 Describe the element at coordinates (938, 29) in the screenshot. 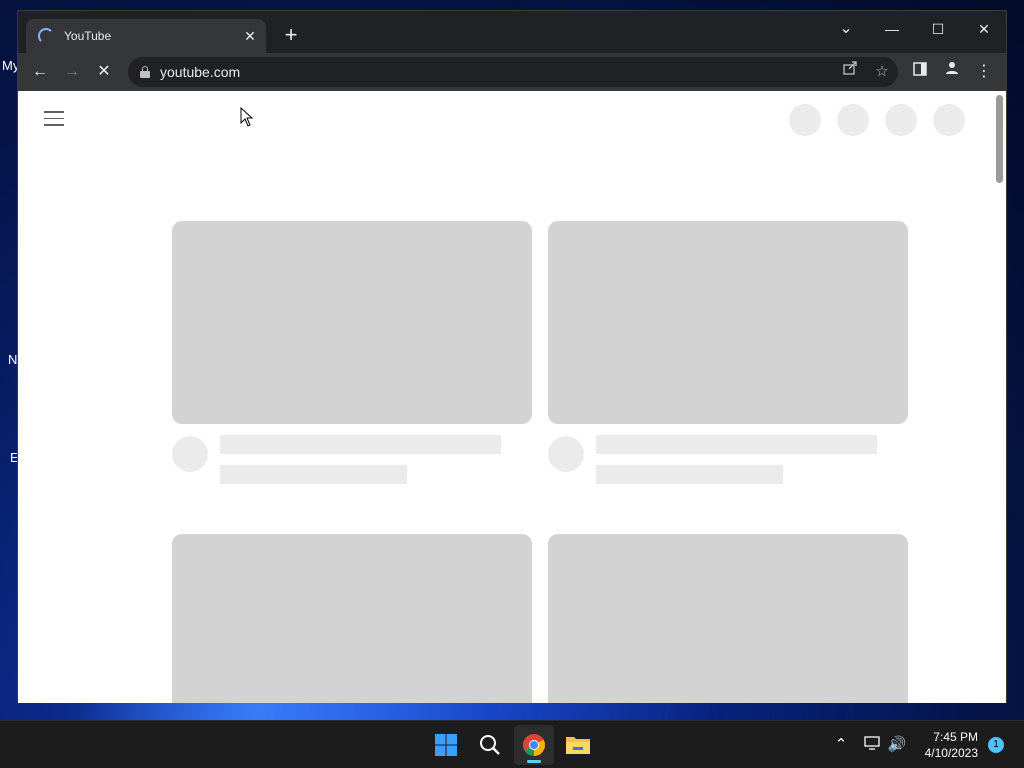

I see `maximize-button: ☐` at that location.